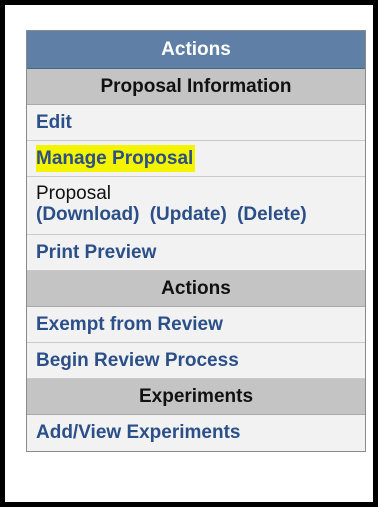 The width and height of the screenshot is (378, 507). Describe the element at coordinates (196, 87) in the screenshot. I see `section-header-proposal-information: Proposal Information` at that location.